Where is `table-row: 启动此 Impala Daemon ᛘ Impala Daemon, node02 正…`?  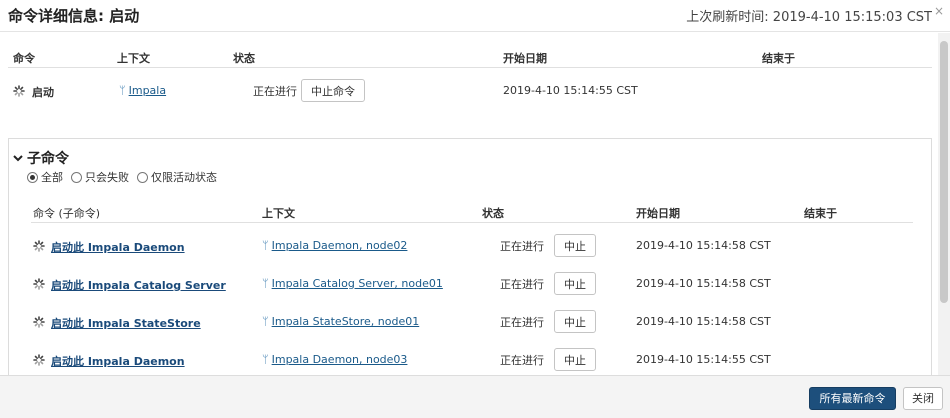
table-row: 启动此 Impala Daemon ᛘ Impala Daemon, node02 正… is located at coordinates (469, 249).